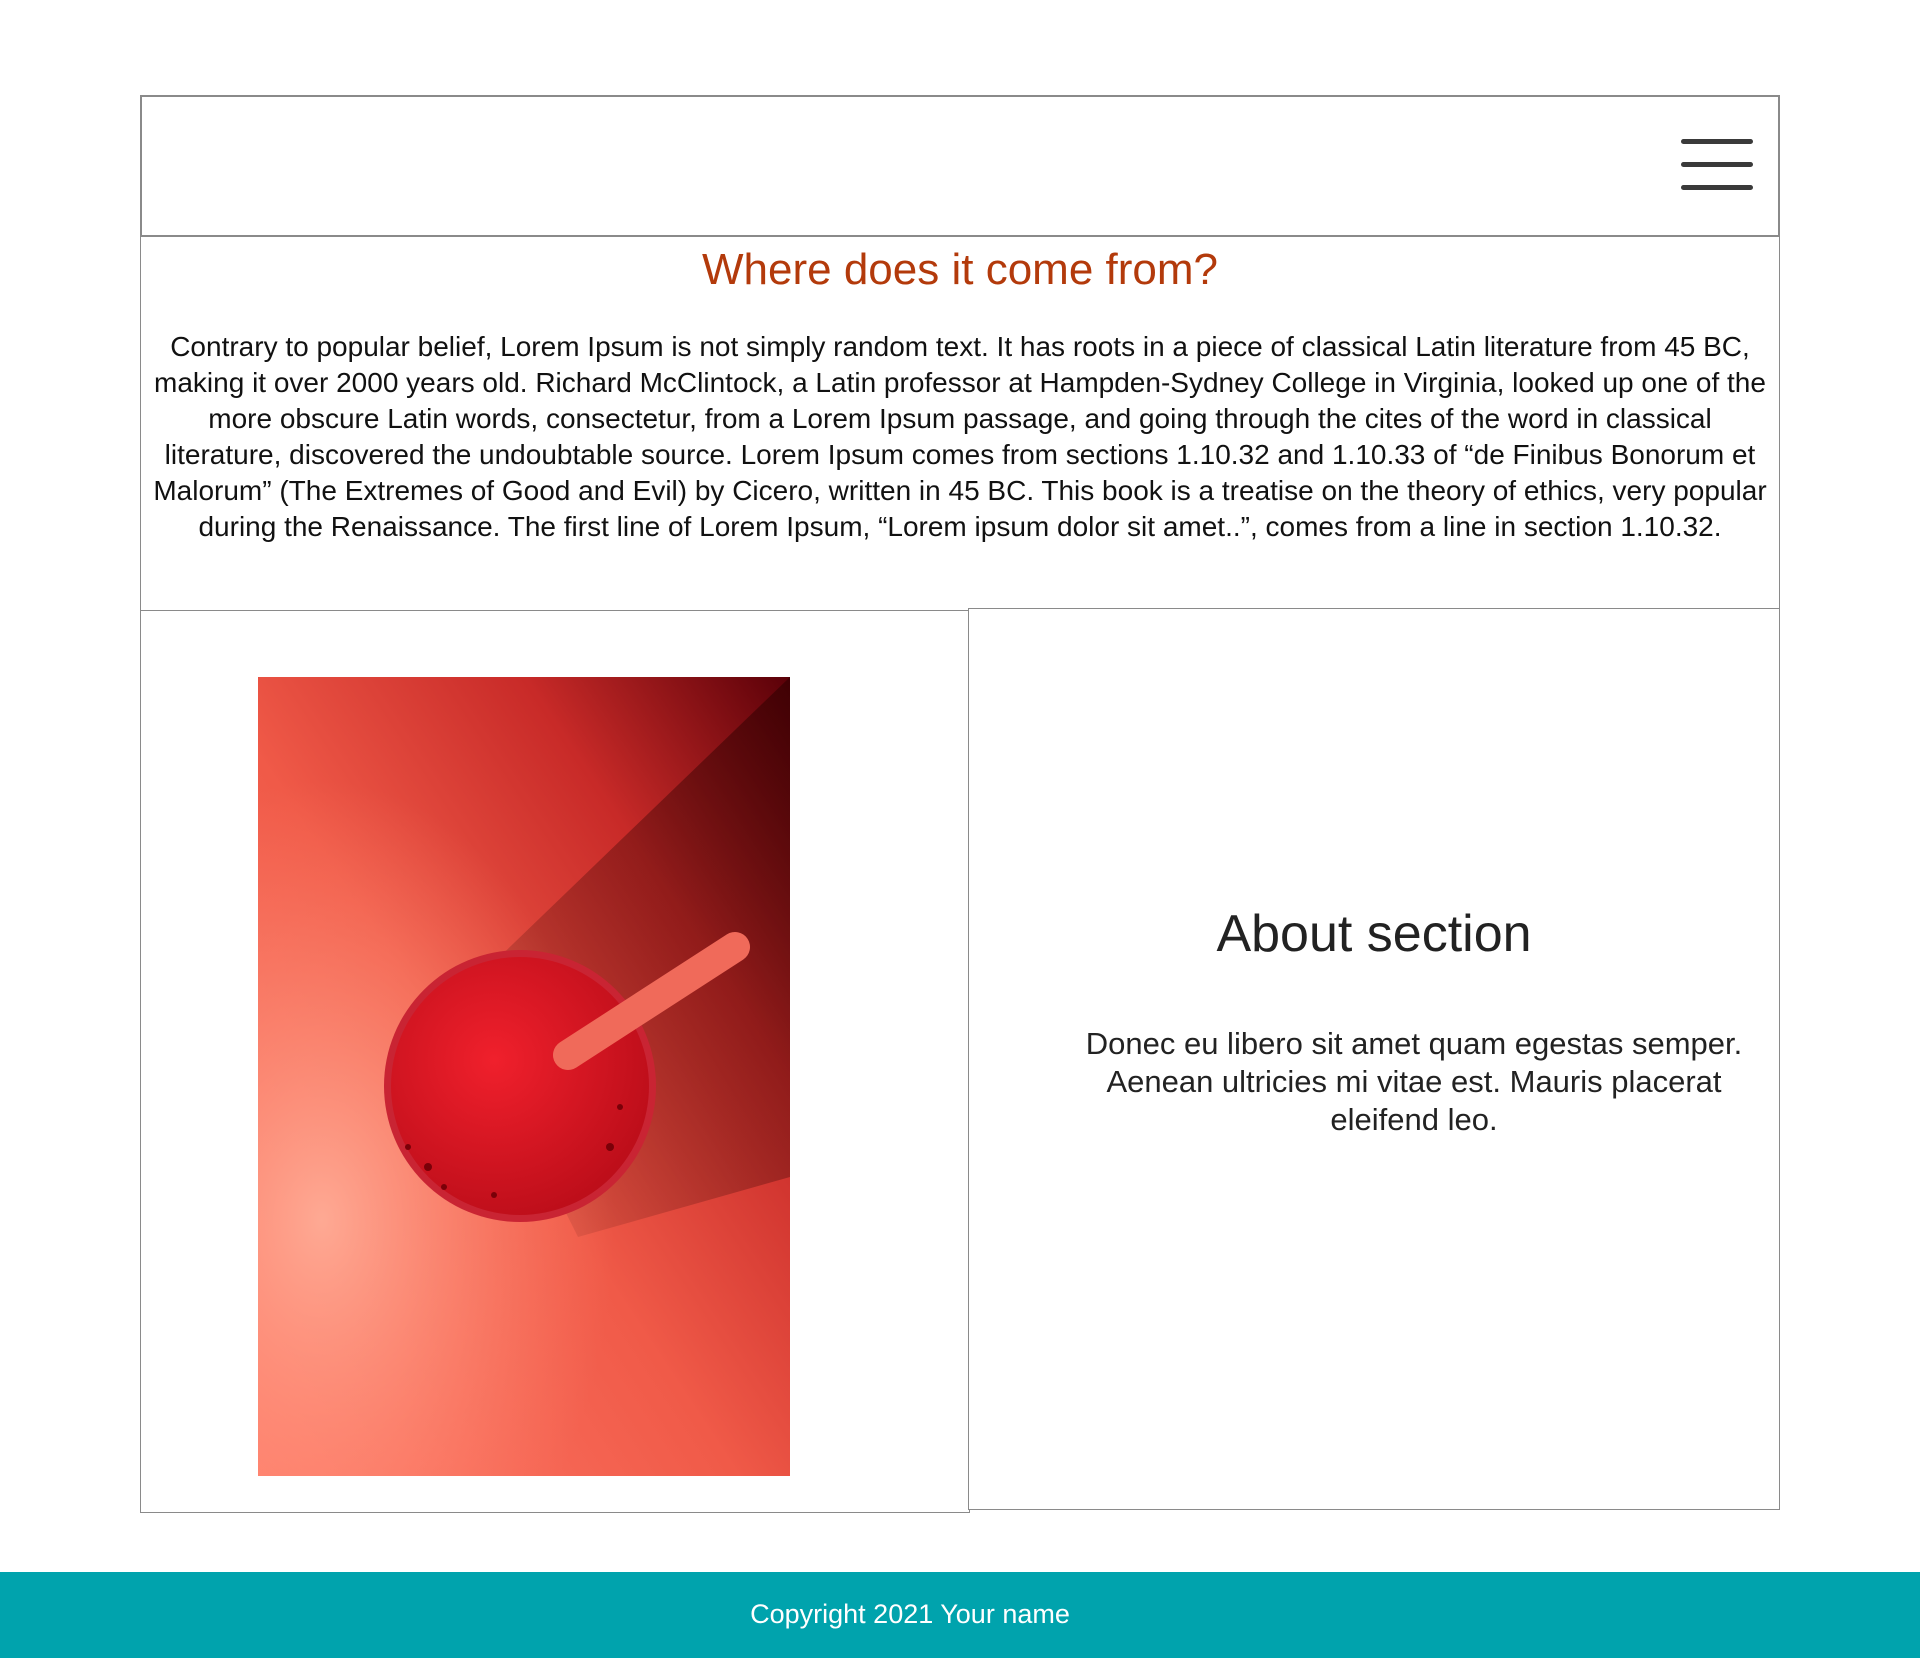  I want to click on red-drink-photo, so click(524, 1076).